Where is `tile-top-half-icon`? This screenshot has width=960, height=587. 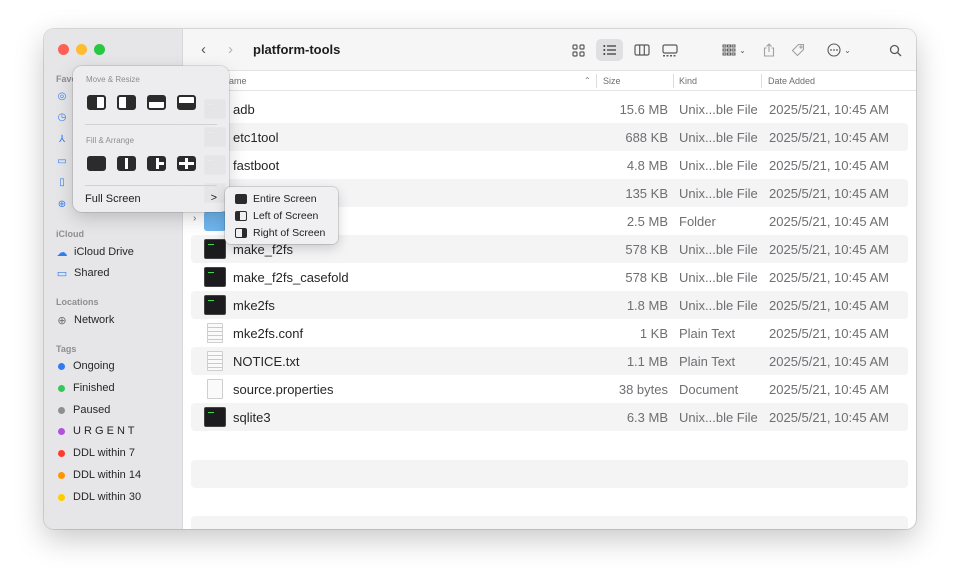 tile-top-half-icon is located at coordinates (156, 102).